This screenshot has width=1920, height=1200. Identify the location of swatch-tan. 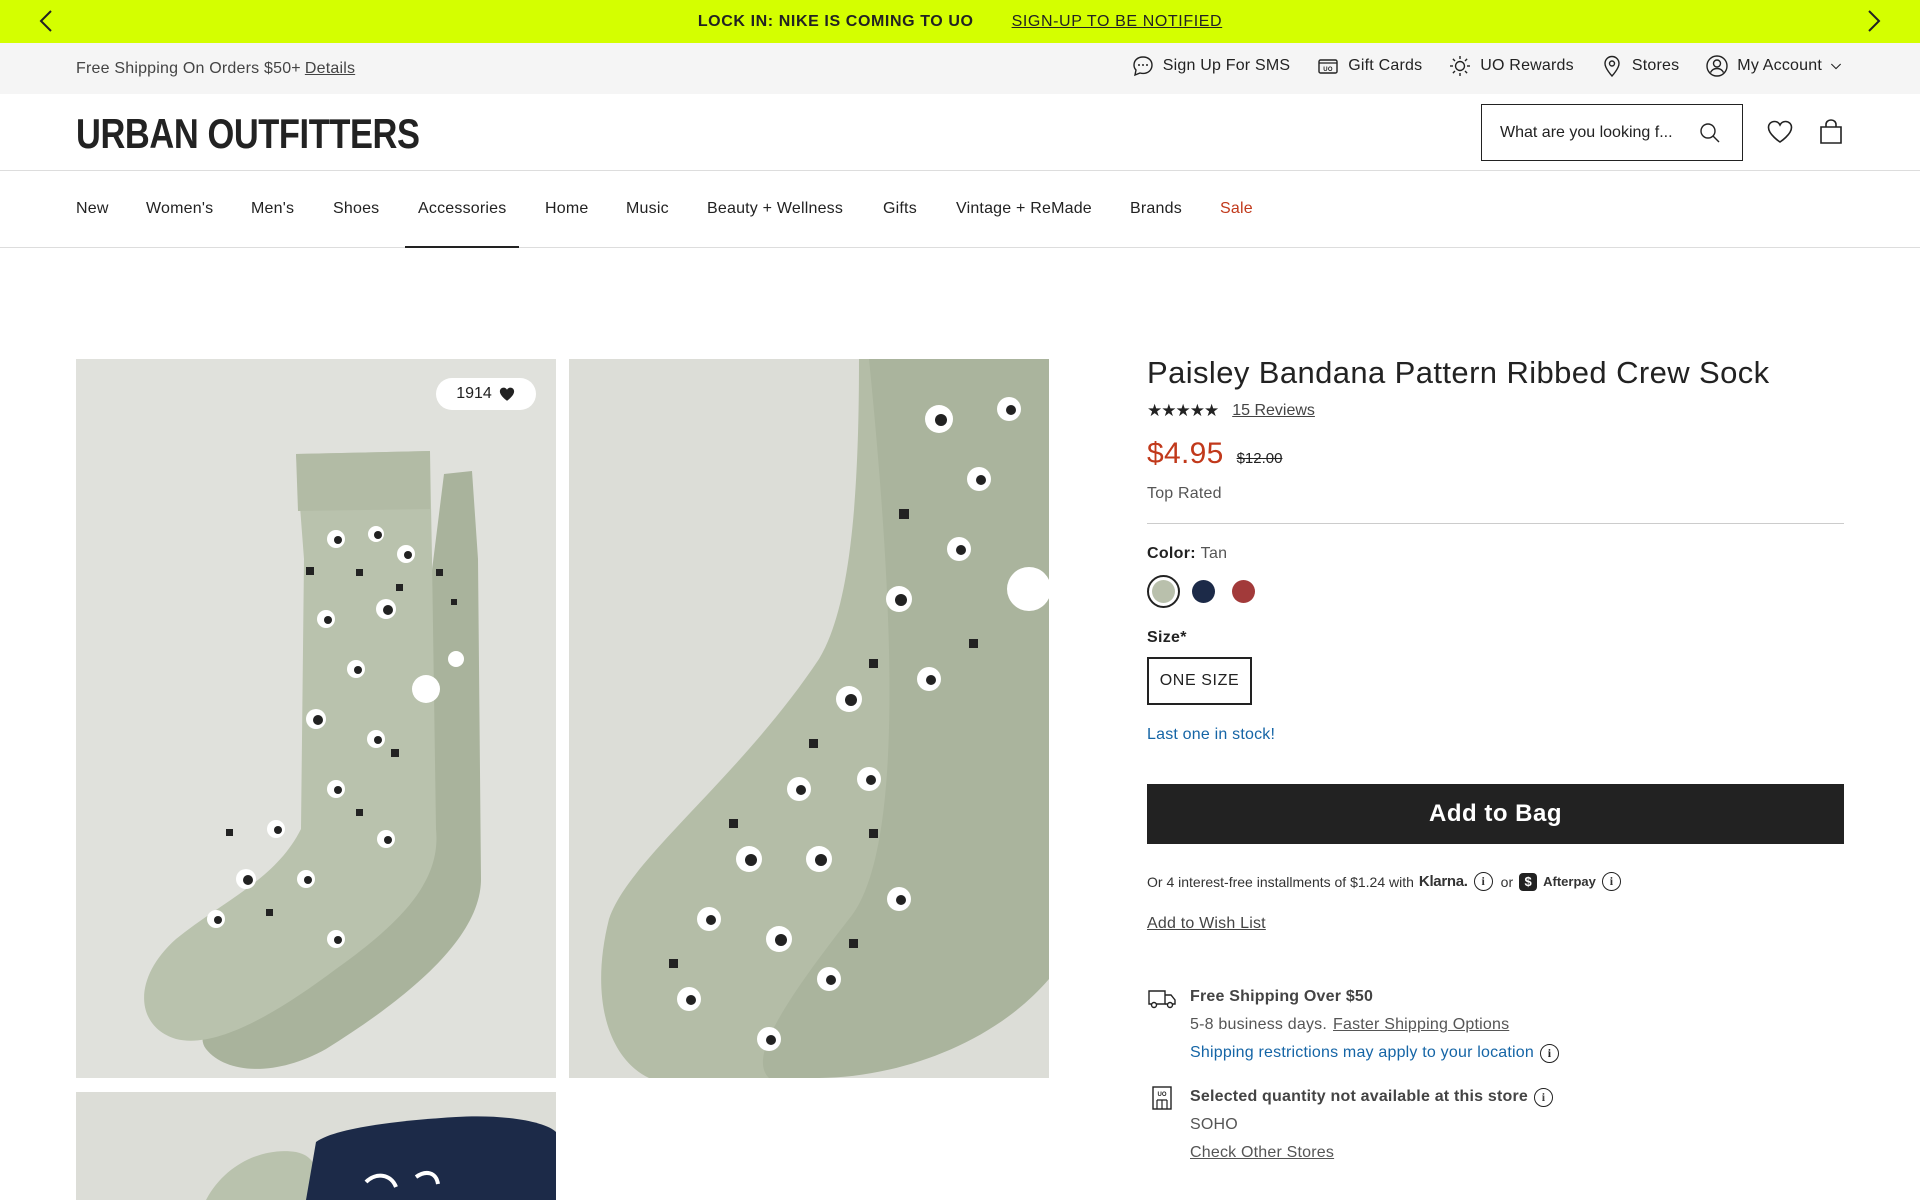
(1163, 591).